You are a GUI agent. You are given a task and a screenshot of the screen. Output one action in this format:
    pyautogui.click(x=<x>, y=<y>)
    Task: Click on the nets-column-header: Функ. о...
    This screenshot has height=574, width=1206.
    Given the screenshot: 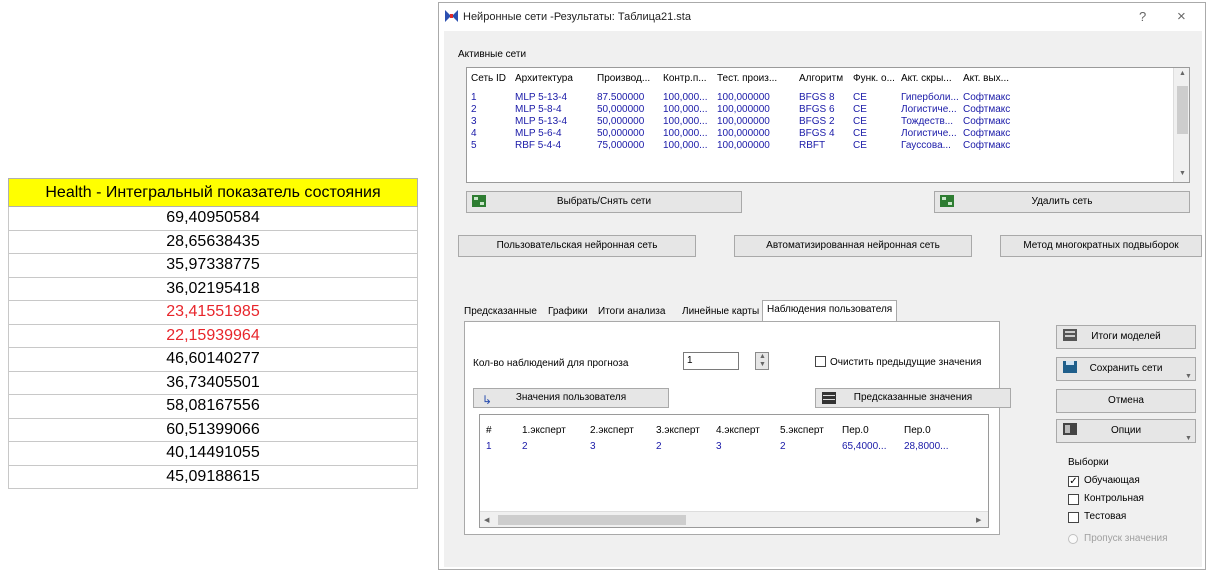 What is the action you would take?
    pyautogui.click(x=874, y=78)
    